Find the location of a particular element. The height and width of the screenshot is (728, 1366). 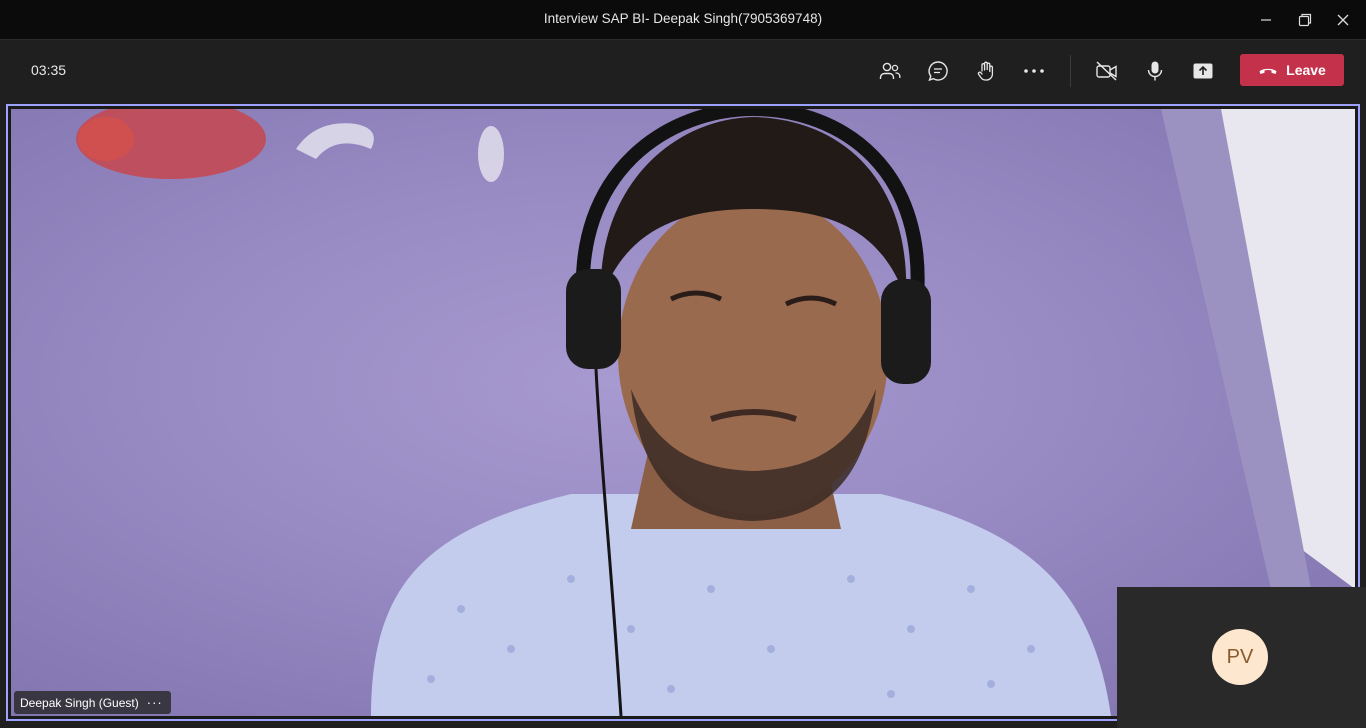

share-screen-icon is located at coordinates (1203, 71).